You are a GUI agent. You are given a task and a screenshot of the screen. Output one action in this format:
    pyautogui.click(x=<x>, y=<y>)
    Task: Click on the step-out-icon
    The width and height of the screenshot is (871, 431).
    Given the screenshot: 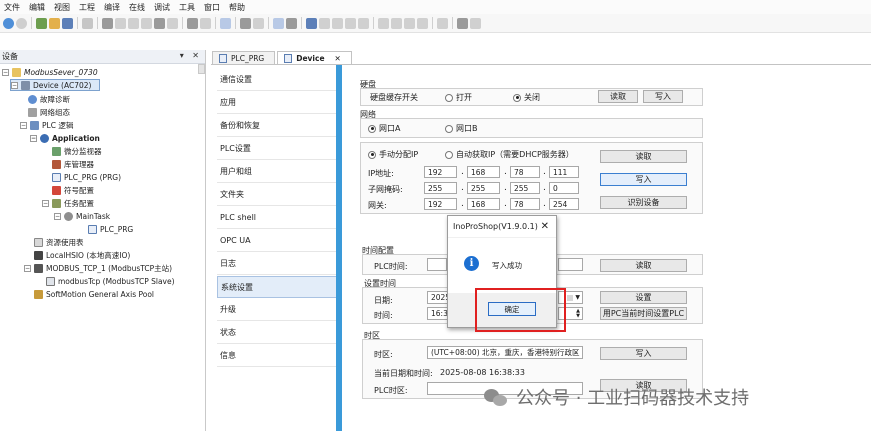 What is the action you would take?
    pyautogui.click(x=409, y=23)
    